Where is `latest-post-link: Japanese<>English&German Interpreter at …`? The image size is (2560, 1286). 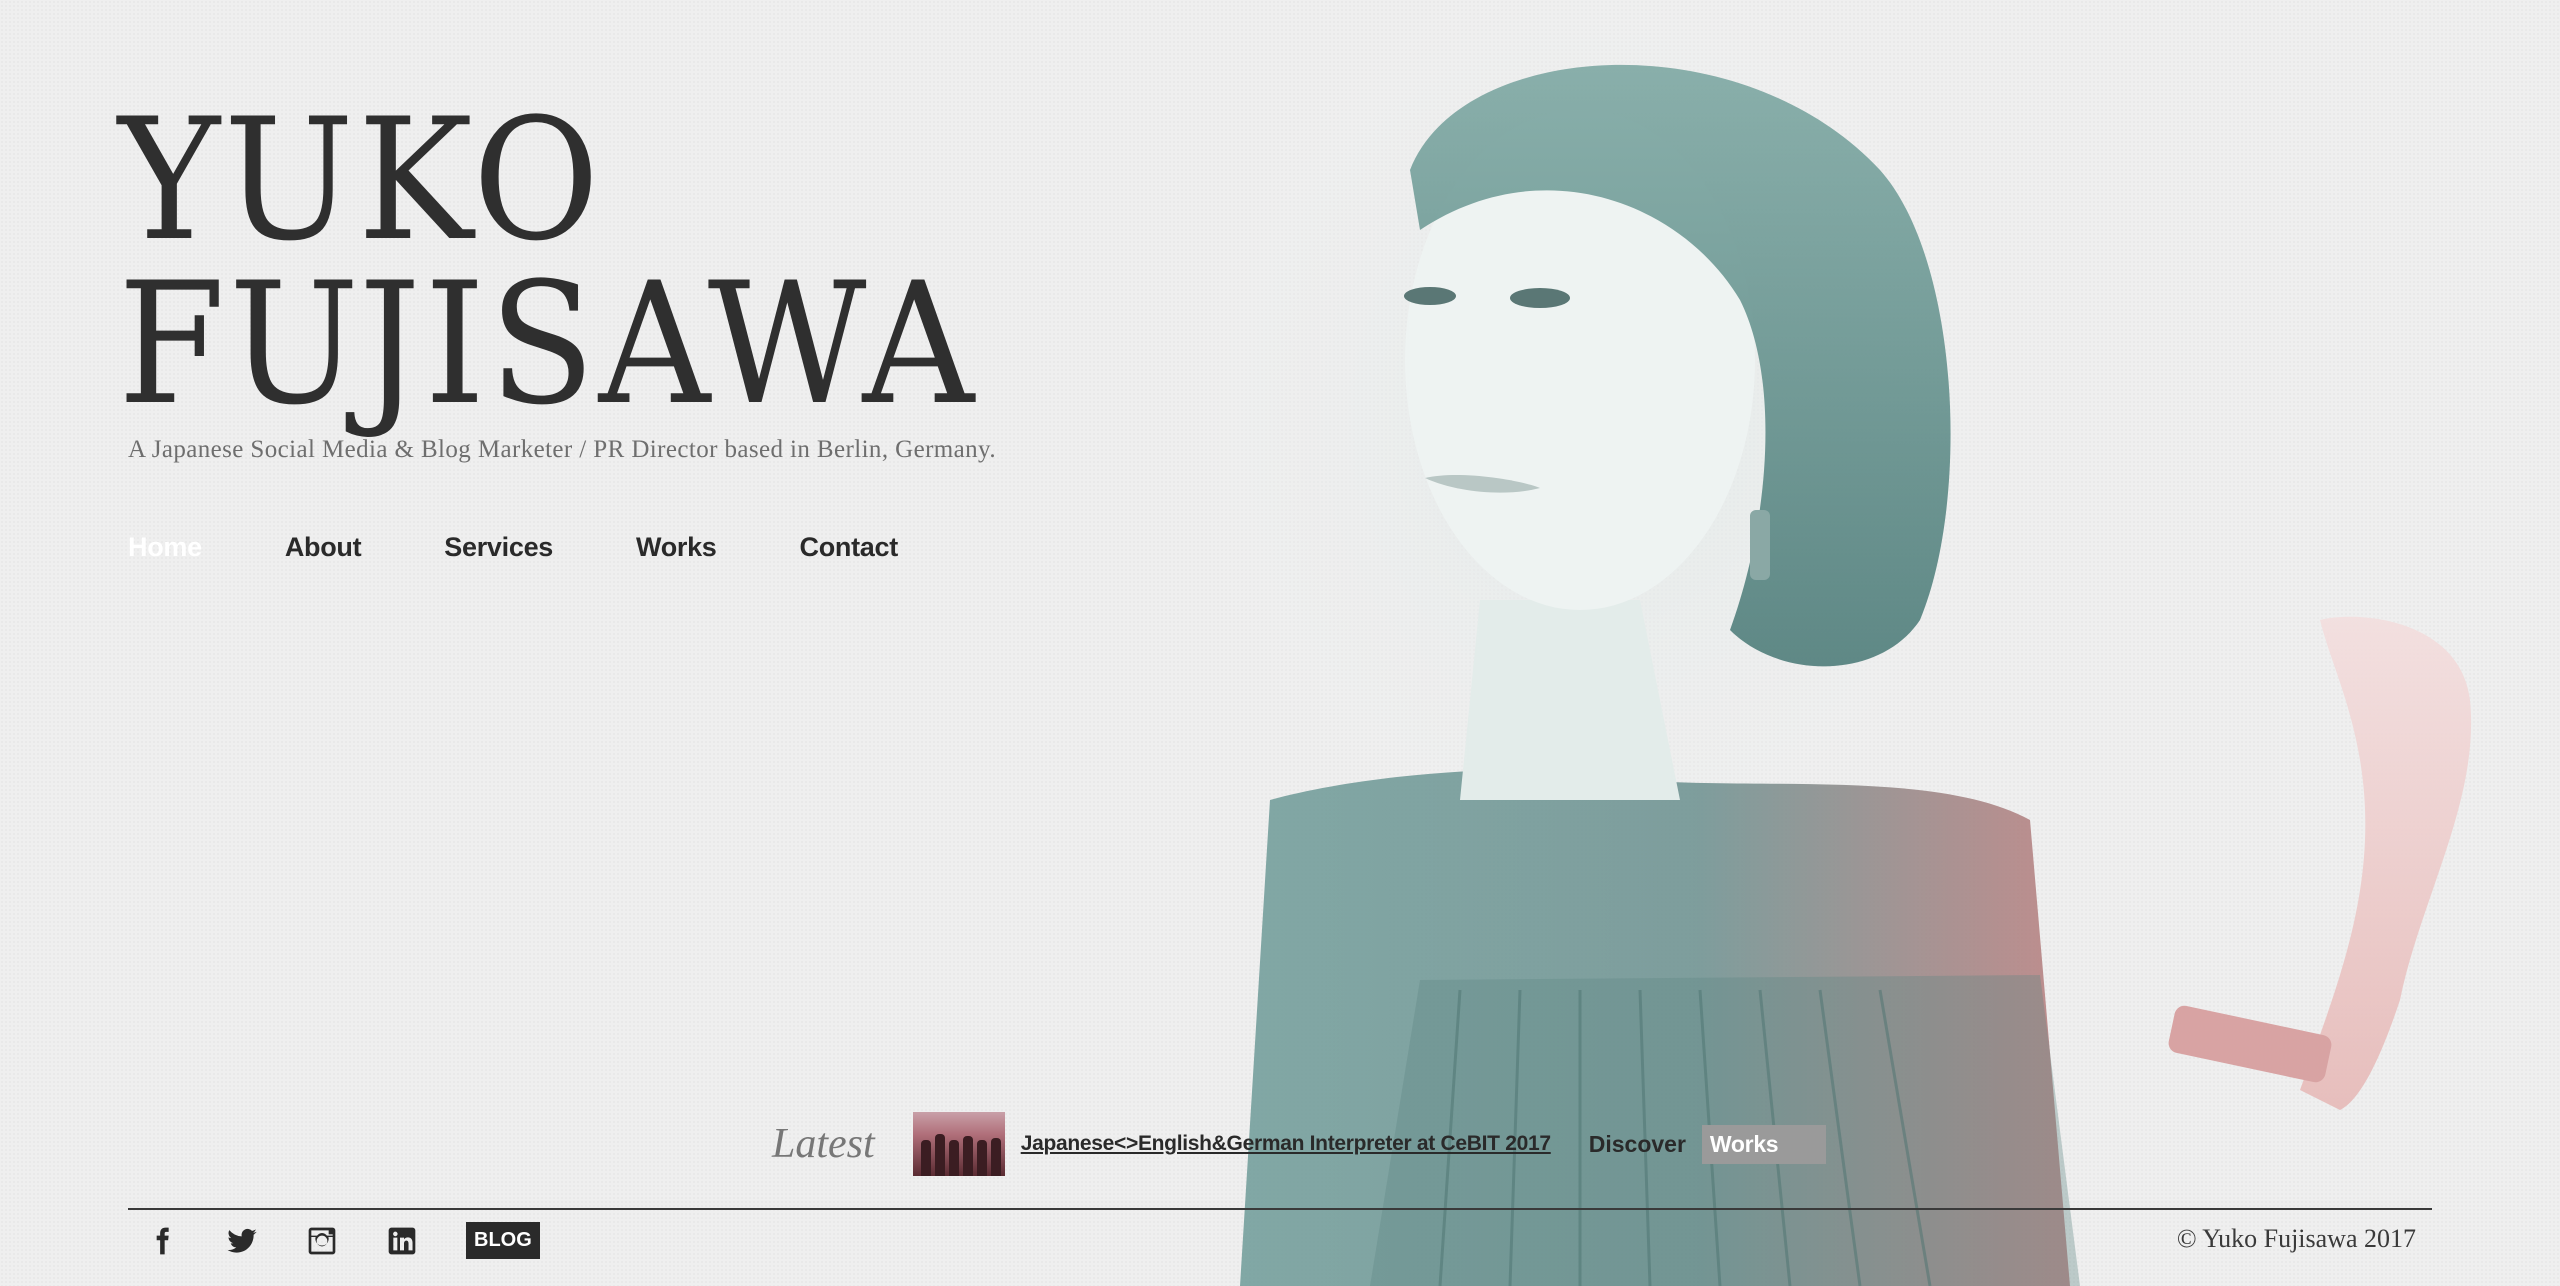
latest-post-link: Japanese<>English&German Interpreter at … is located at coordinates (1286, 1144).